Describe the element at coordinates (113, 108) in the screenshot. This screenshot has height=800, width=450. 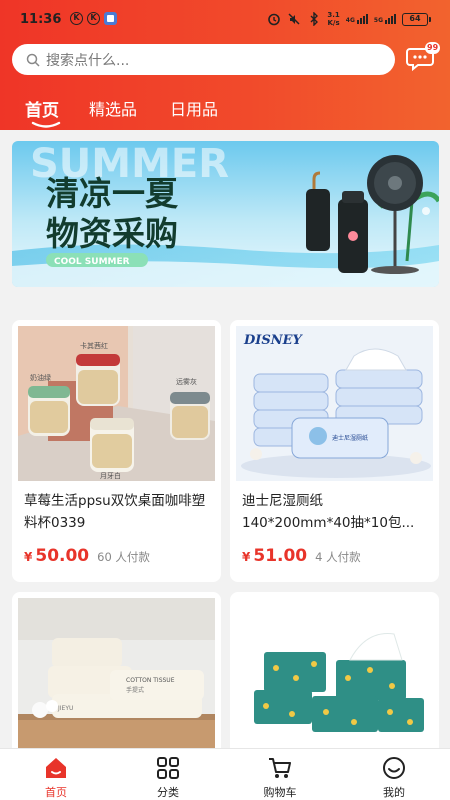
I see `tab-featured: 精选品` at that location.